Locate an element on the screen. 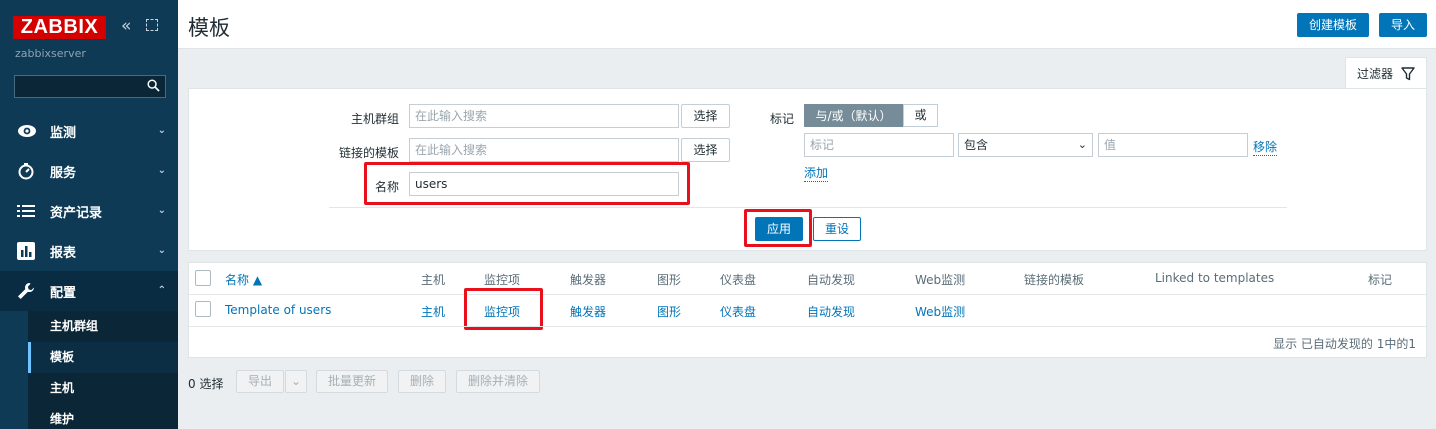 This screenshot has height=429, width=1436. filter-tab: 过滤器 is located at coordinates (1386, 73).